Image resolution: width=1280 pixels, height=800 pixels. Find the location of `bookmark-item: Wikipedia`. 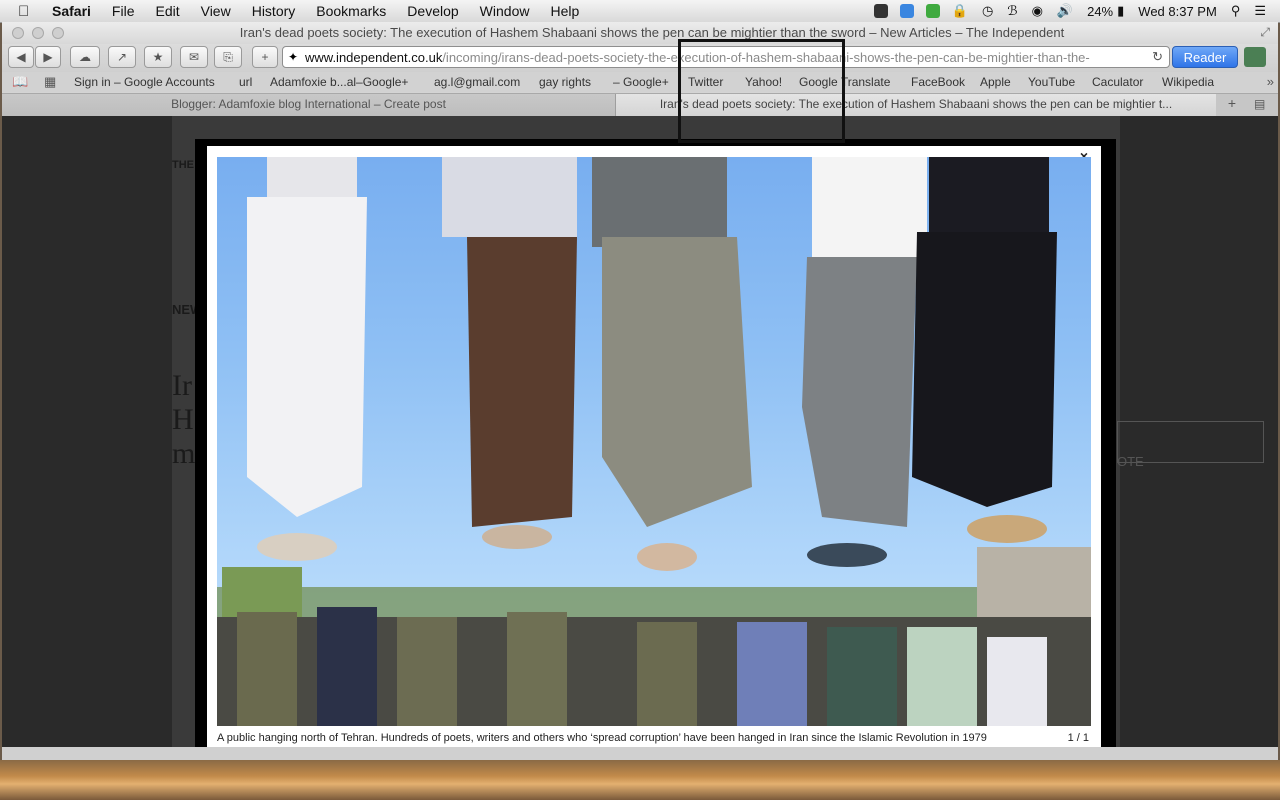

bookmark-item: Wikipedia is located at coordinates (1188, 82).